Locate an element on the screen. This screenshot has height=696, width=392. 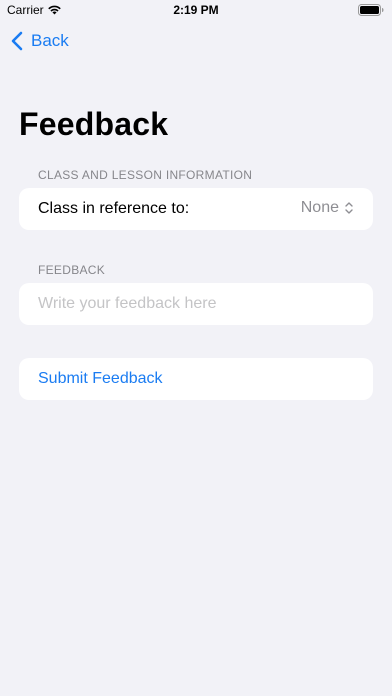
chevron-left-icon is located at coordinates (17, 41).